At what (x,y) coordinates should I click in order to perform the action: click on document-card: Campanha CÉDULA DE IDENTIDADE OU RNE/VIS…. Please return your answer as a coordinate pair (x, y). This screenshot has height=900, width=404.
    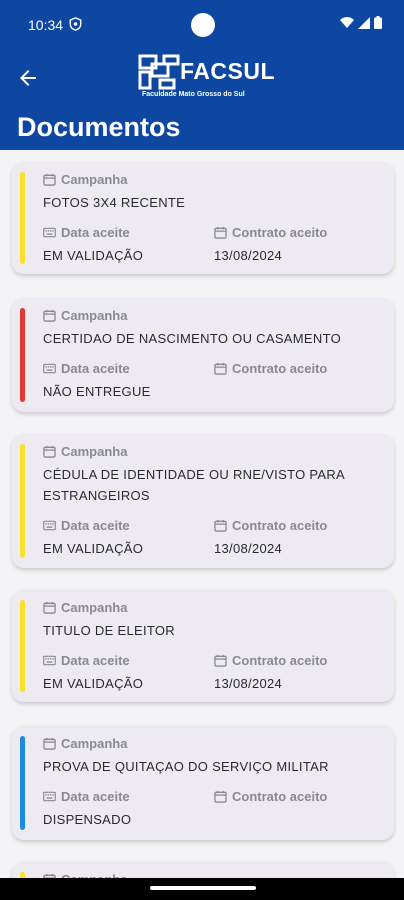
    Looking at the image, I should click on (203, 501).